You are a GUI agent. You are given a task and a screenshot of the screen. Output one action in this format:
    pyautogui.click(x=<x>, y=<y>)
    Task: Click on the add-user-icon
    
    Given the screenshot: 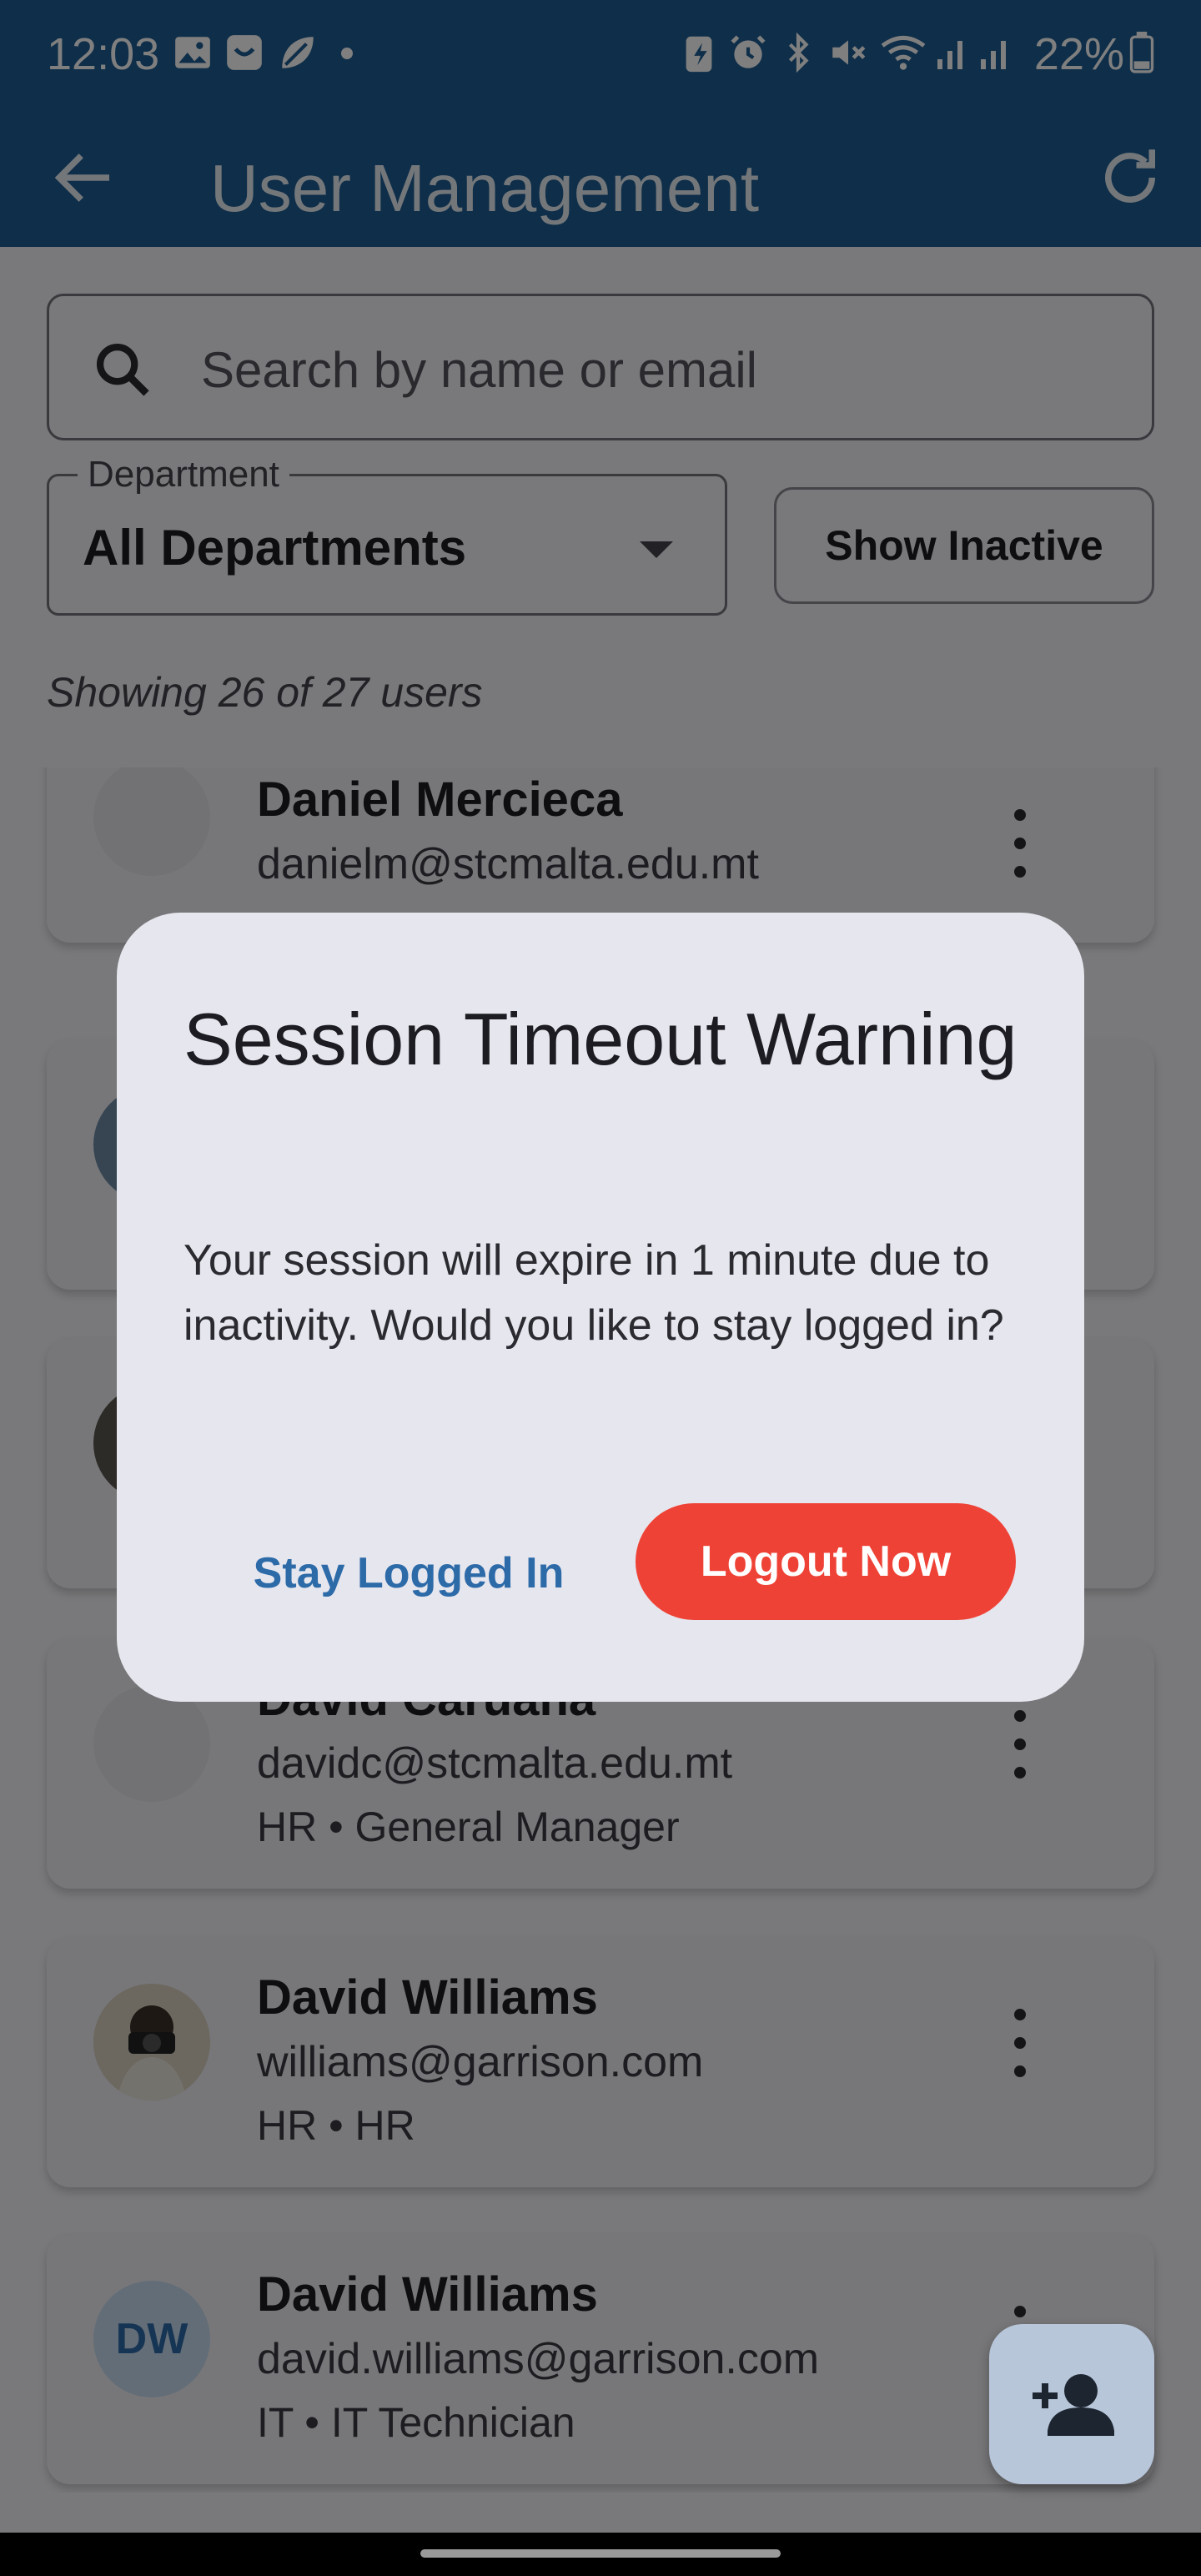 What is the action you would take?
    pyautogui.click(x=1074, y=2405)
    